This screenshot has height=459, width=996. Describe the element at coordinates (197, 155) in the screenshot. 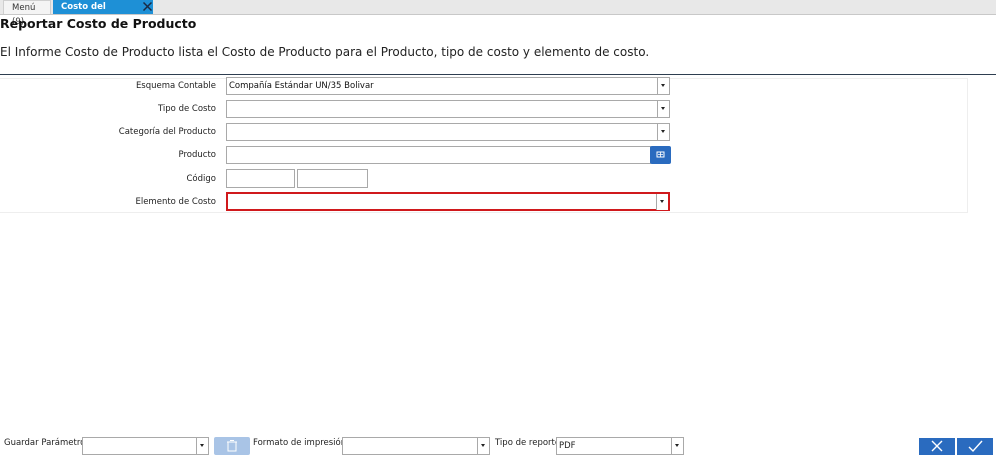

I see `producto-label: Producto` at that location.